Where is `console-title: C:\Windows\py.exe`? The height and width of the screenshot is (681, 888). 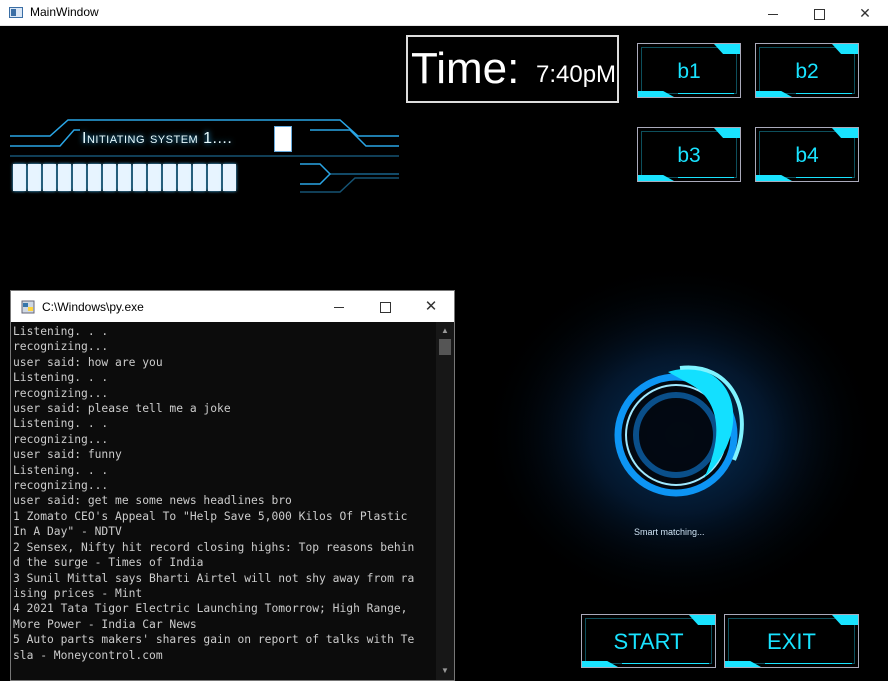 console-title: C:\Windows\py.exe is located at coordinates (93, 307).